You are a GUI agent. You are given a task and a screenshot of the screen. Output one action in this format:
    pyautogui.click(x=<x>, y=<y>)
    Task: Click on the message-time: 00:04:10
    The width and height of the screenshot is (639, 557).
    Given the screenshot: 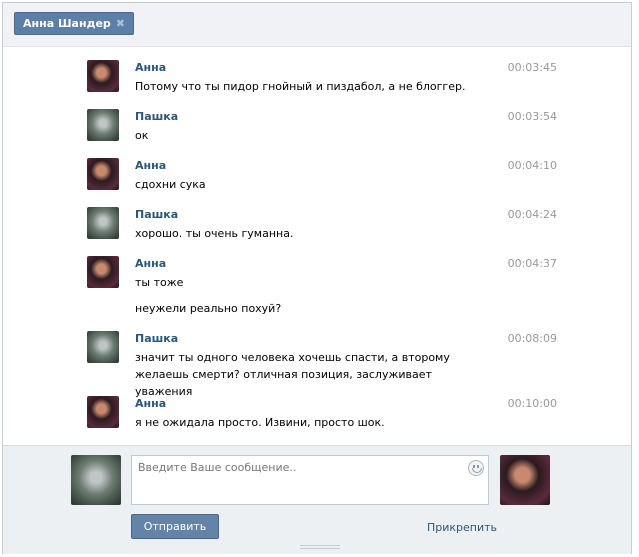 What is the action you would take?
    pyautogui.click(x=532, y=165)
    